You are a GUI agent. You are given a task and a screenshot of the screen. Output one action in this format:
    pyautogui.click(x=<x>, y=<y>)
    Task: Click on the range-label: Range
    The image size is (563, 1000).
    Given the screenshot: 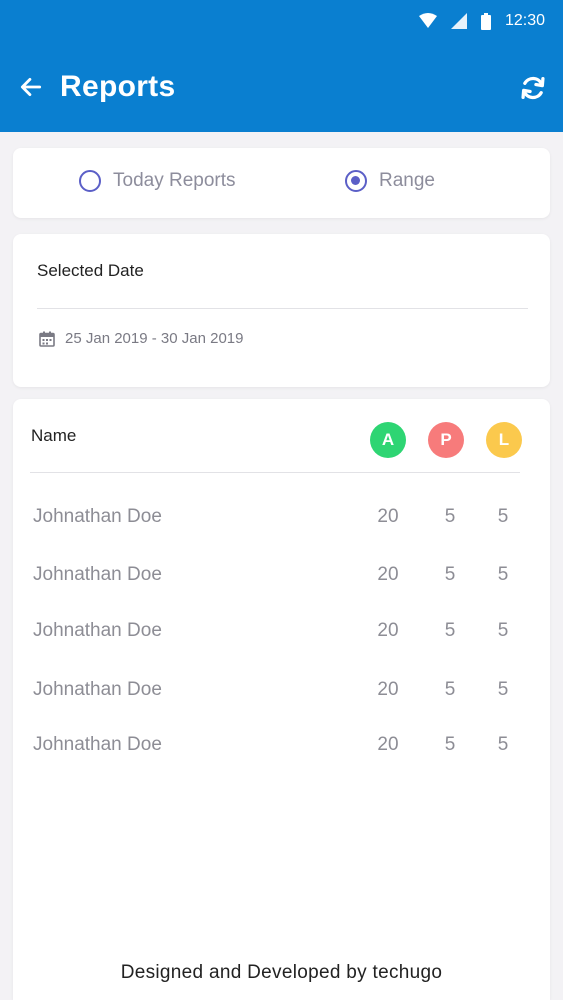 What is the action you would take?
    pyautogui.click(x=407, y=180)
    